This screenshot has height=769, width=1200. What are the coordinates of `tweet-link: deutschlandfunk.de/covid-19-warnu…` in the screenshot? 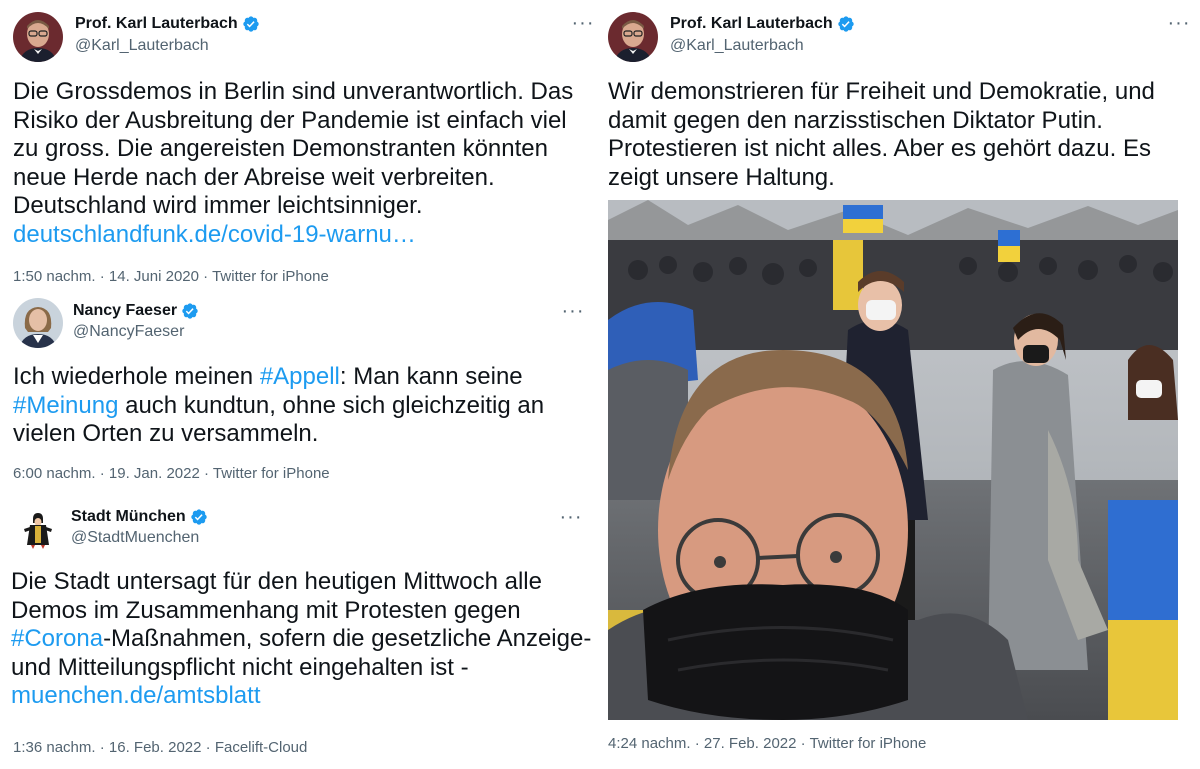 It's located at (214, 234).